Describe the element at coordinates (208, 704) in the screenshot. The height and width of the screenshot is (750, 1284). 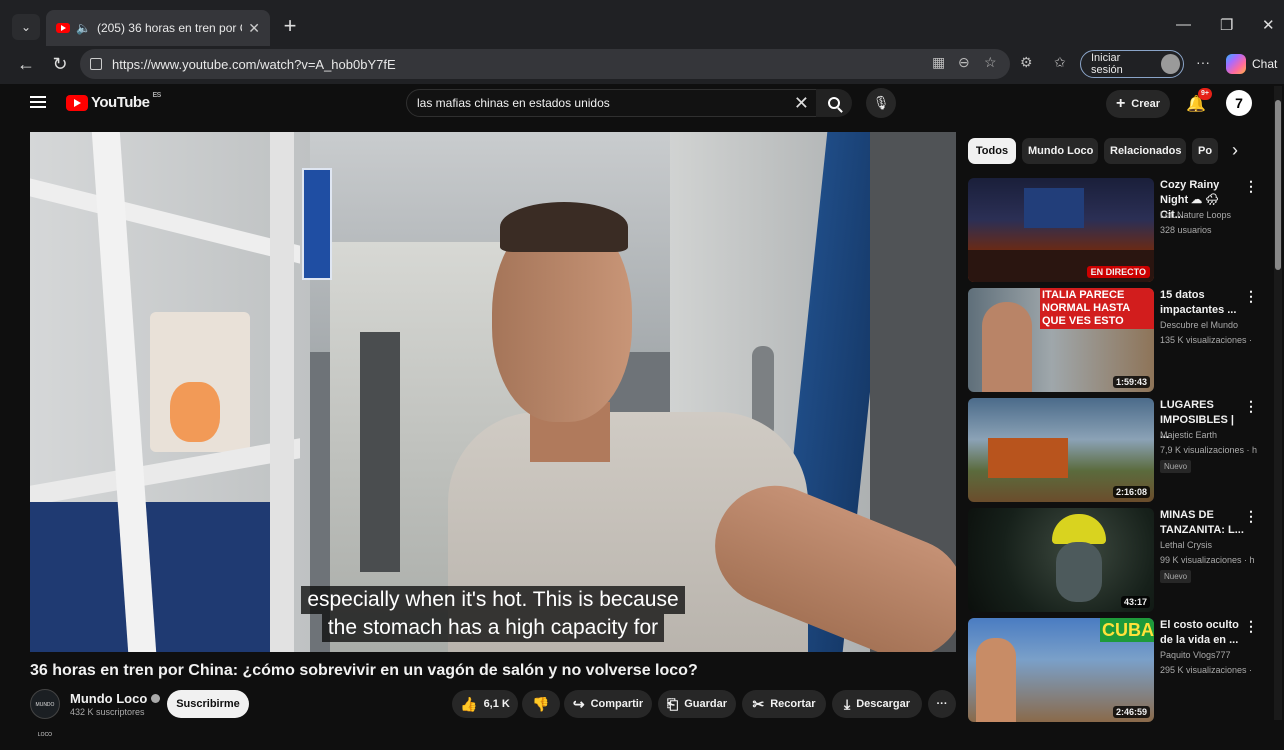
I see `subscribe-button: Suscribirme` at that location.